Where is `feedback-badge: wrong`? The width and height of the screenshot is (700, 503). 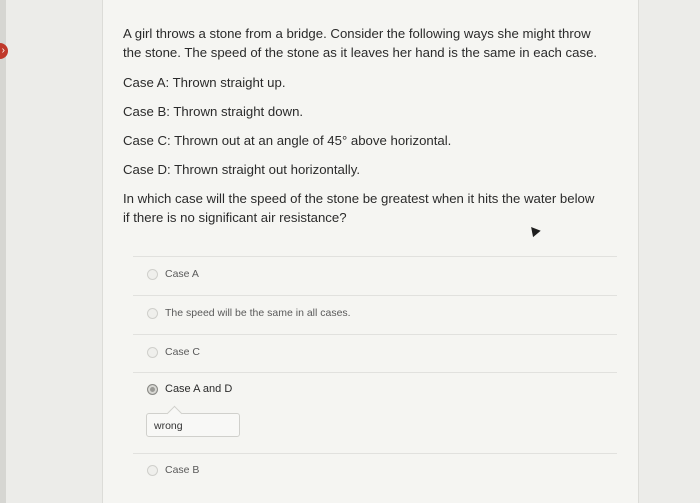 feedback-badge: wrong is located at coordinates (193, 425).